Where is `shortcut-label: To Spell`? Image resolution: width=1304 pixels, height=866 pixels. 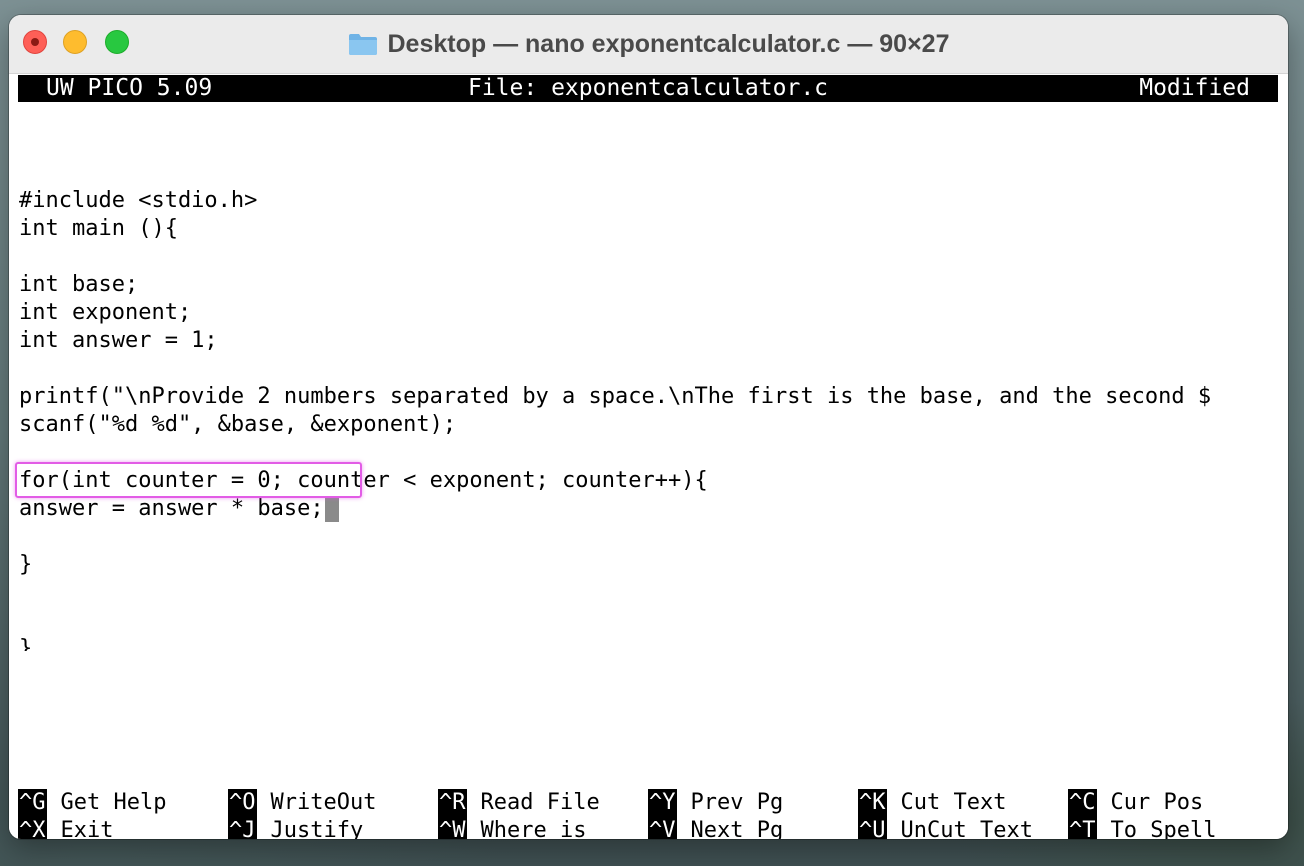 shortcut-label: To Spell is located at coordinates (1163, 828).